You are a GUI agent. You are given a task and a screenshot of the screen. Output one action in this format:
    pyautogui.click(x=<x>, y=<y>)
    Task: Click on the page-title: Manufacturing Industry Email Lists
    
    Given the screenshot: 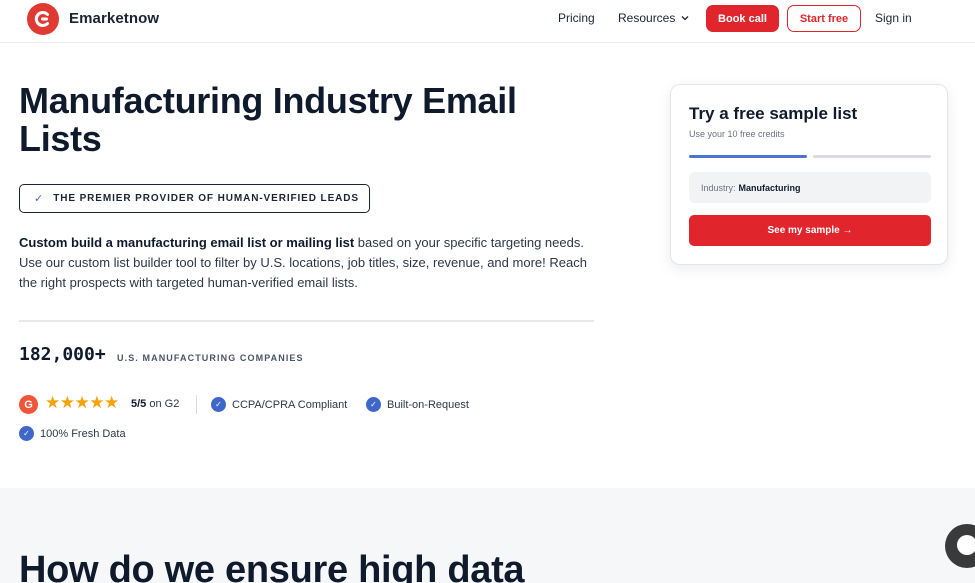 What is the action you would take?
    pyautogui.click(x=268, y=119)
    